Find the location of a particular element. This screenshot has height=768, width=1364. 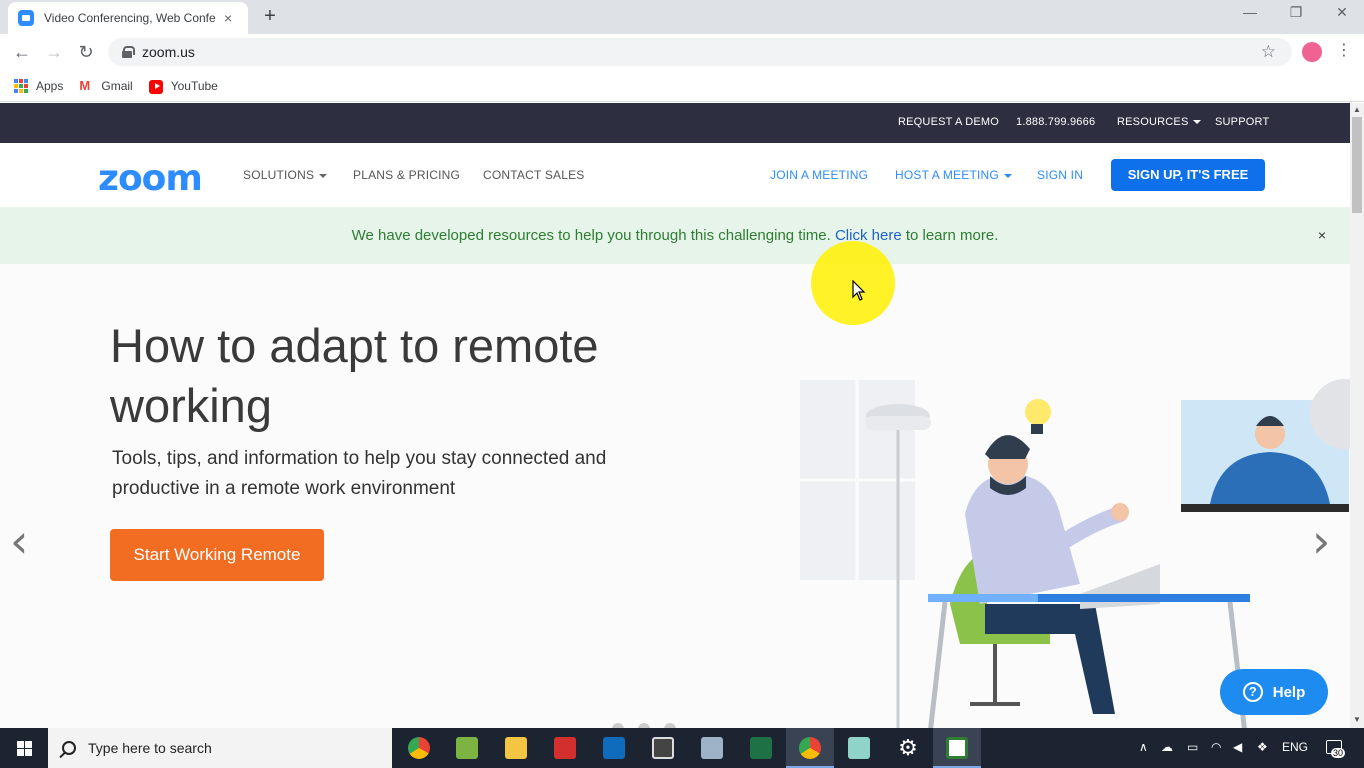

solutions-label: SOLUTIONS is located at coordinates (279, 175).